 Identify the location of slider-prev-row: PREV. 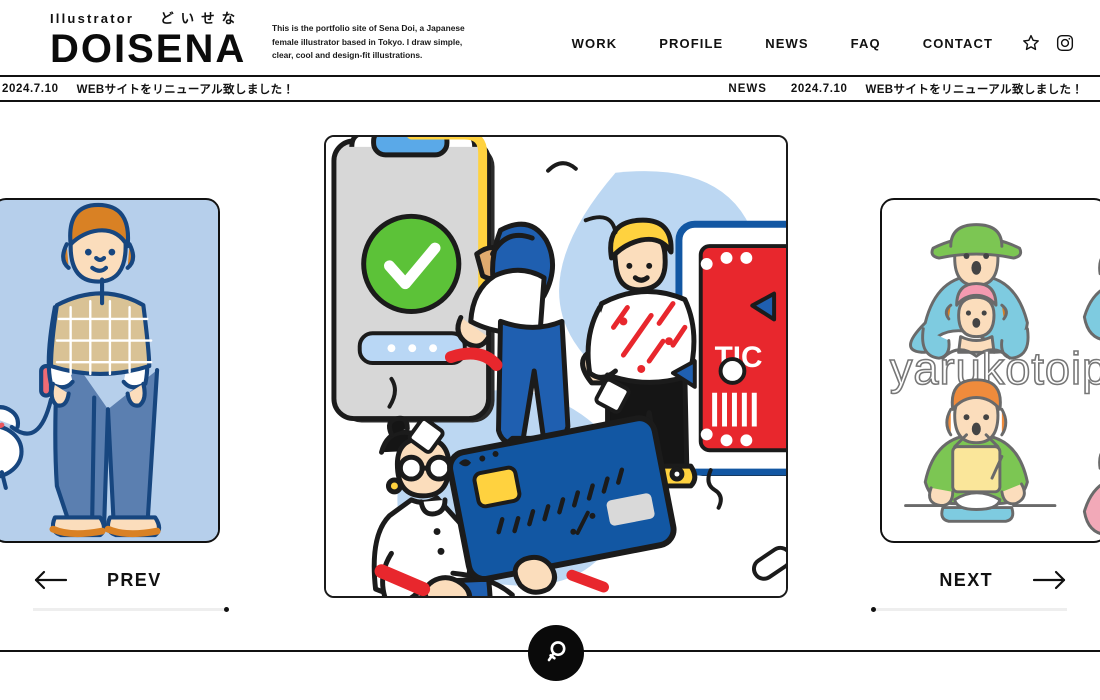
(131, 580).